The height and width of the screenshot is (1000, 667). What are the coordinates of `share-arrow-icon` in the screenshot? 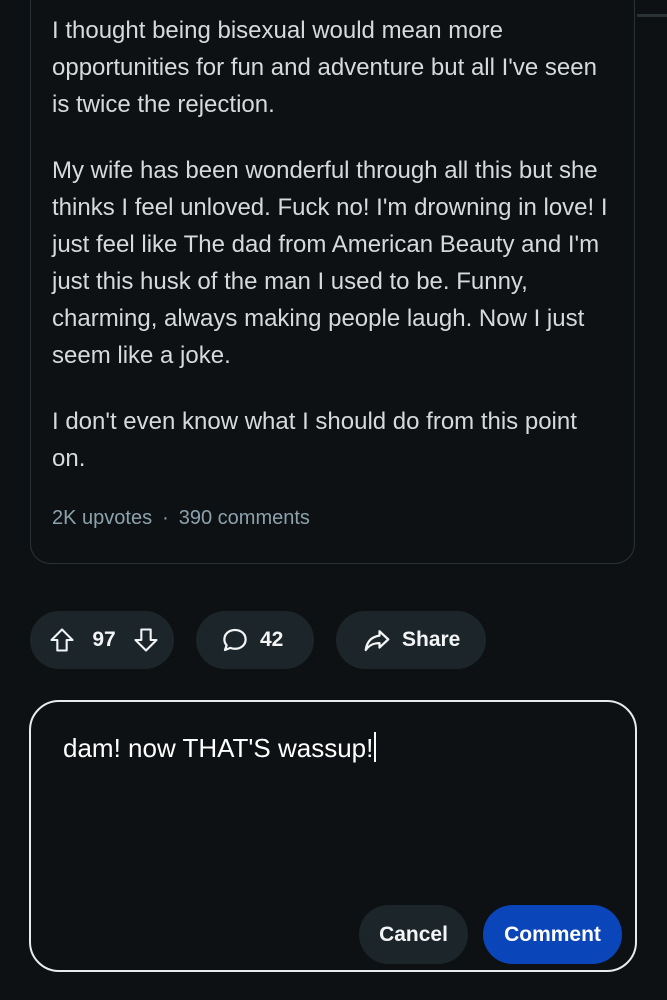 It's located at (377, 640).